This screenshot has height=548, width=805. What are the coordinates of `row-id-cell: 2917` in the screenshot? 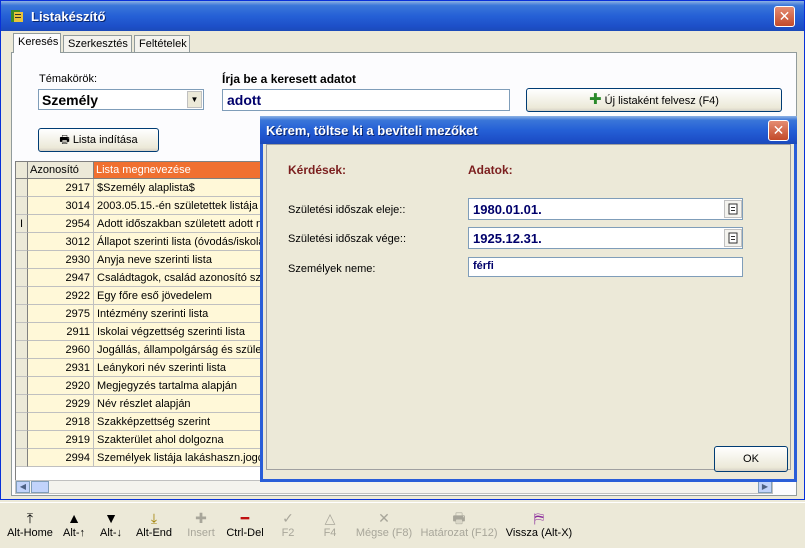 It's located at (61, 188).